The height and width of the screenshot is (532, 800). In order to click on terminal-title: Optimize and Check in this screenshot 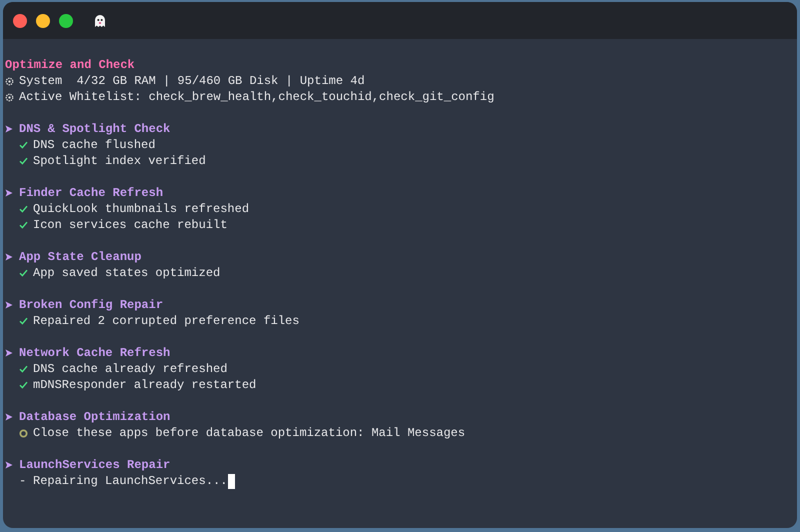, I will do `click(70, 65)`.